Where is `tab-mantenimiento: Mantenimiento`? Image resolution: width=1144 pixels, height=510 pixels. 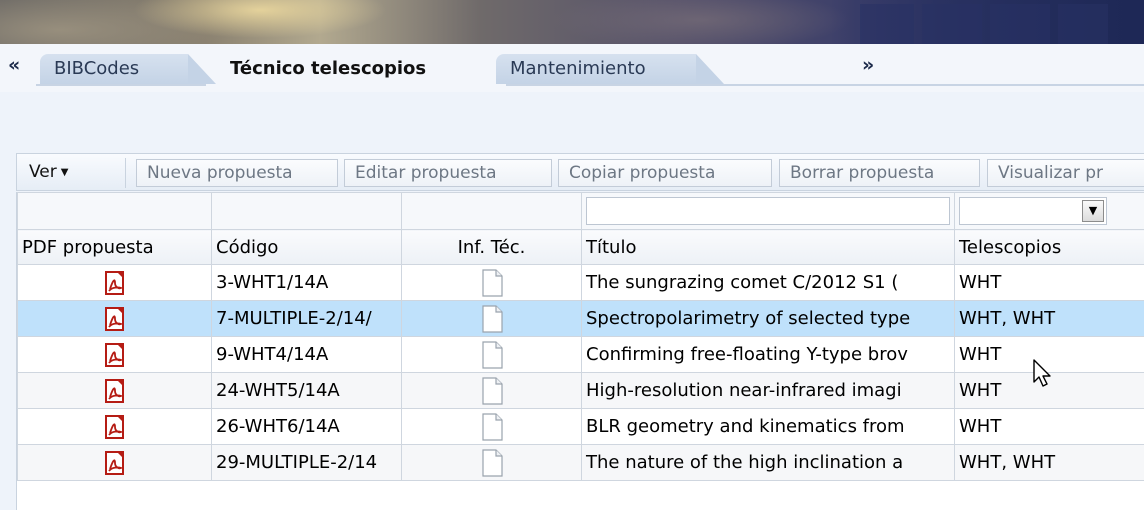
tab-mantenimiento: Mantenimiento is located at coordinates (610, 69).